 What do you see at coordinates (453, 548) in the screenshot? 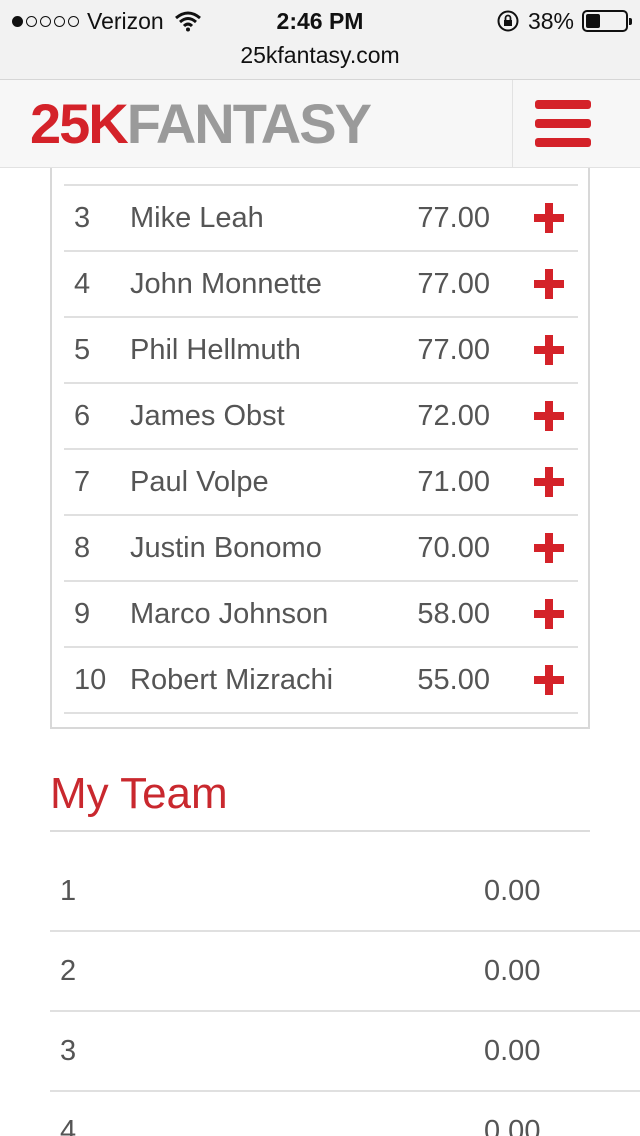
I see `player-score: 70.00` at bounding box center [453, 548].